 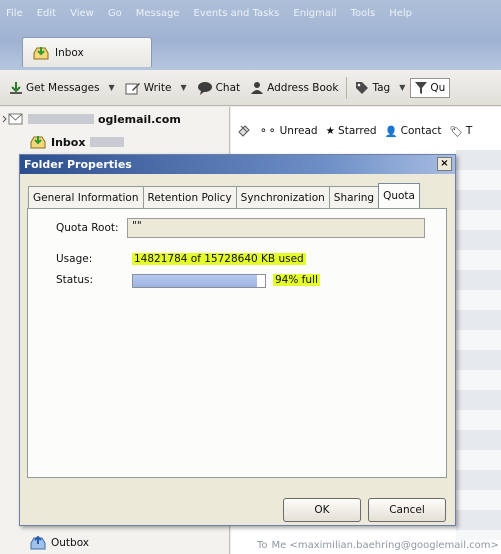 What do you see at coordinates (61, 119) in the screenshot?
I see `account-name-redacted` at bounding box center [61, 119].